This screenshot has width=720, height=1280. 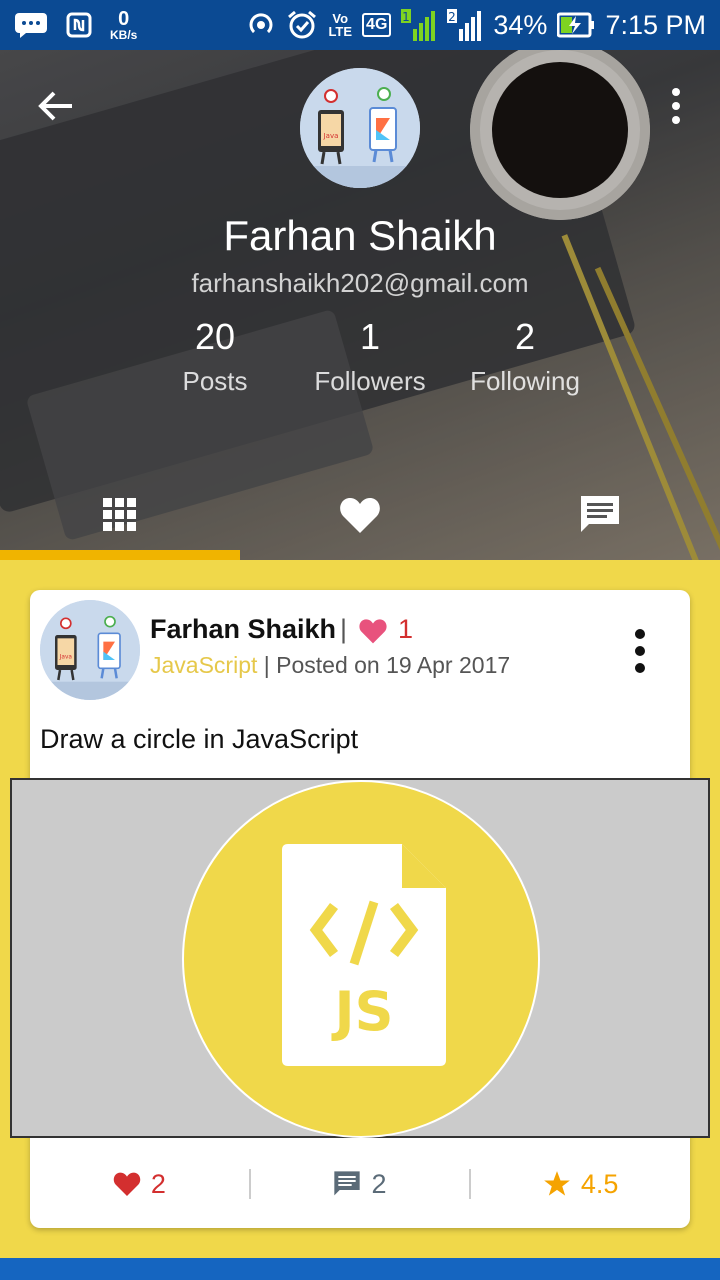 I want to click on bottom-navigation-bar, so click(x=360, y=1269).